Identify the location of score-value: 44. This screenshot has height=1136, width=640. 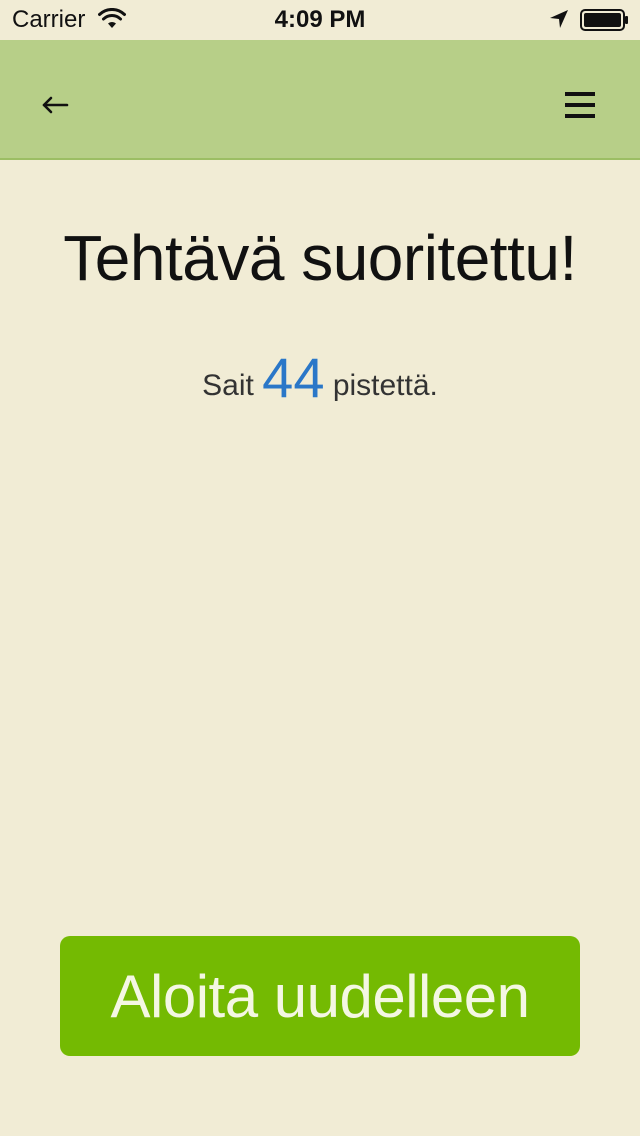
(293, 377).